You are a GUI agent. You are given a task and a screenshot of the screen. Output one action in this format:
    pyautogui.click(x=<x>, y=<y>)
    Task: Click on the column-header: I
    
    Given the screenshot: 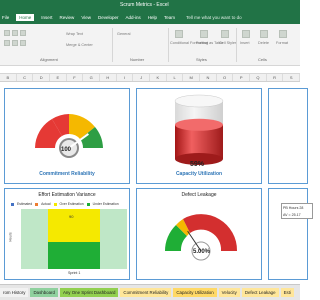 What is the action you would take?
    pyautogui.click(x=125, y=77)
    